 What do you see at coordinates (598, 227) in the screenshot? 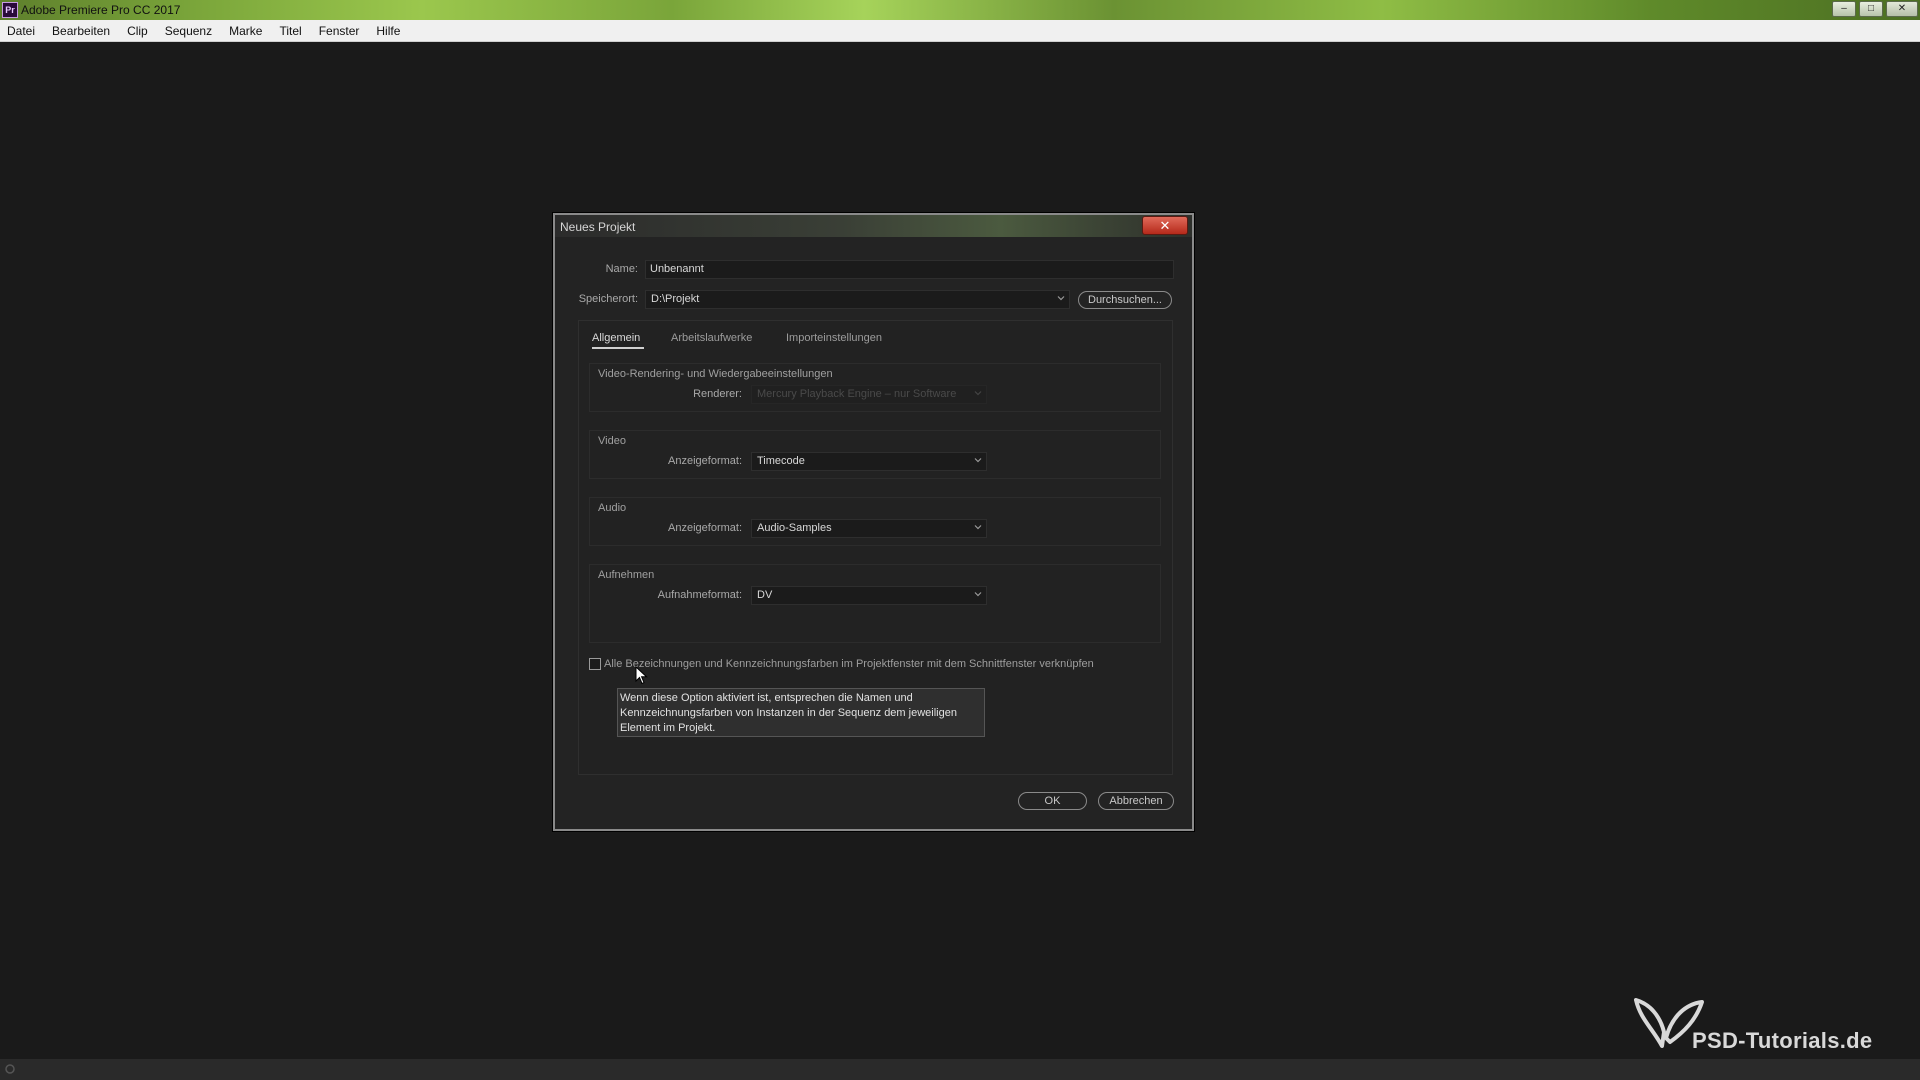
I see `dialog-title: Neues Projekt` at bounding box center [598, 227].